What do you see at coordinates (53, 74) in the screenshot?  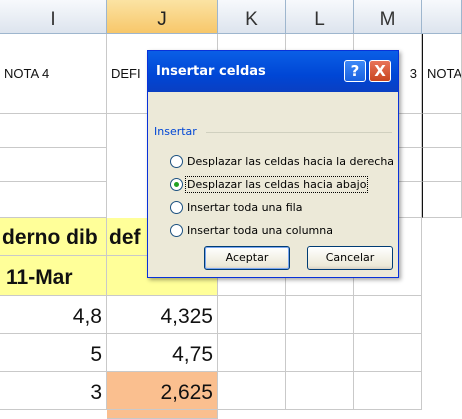 I see `cell-i-header: NOTA 4` at bounding box center [53, 74].